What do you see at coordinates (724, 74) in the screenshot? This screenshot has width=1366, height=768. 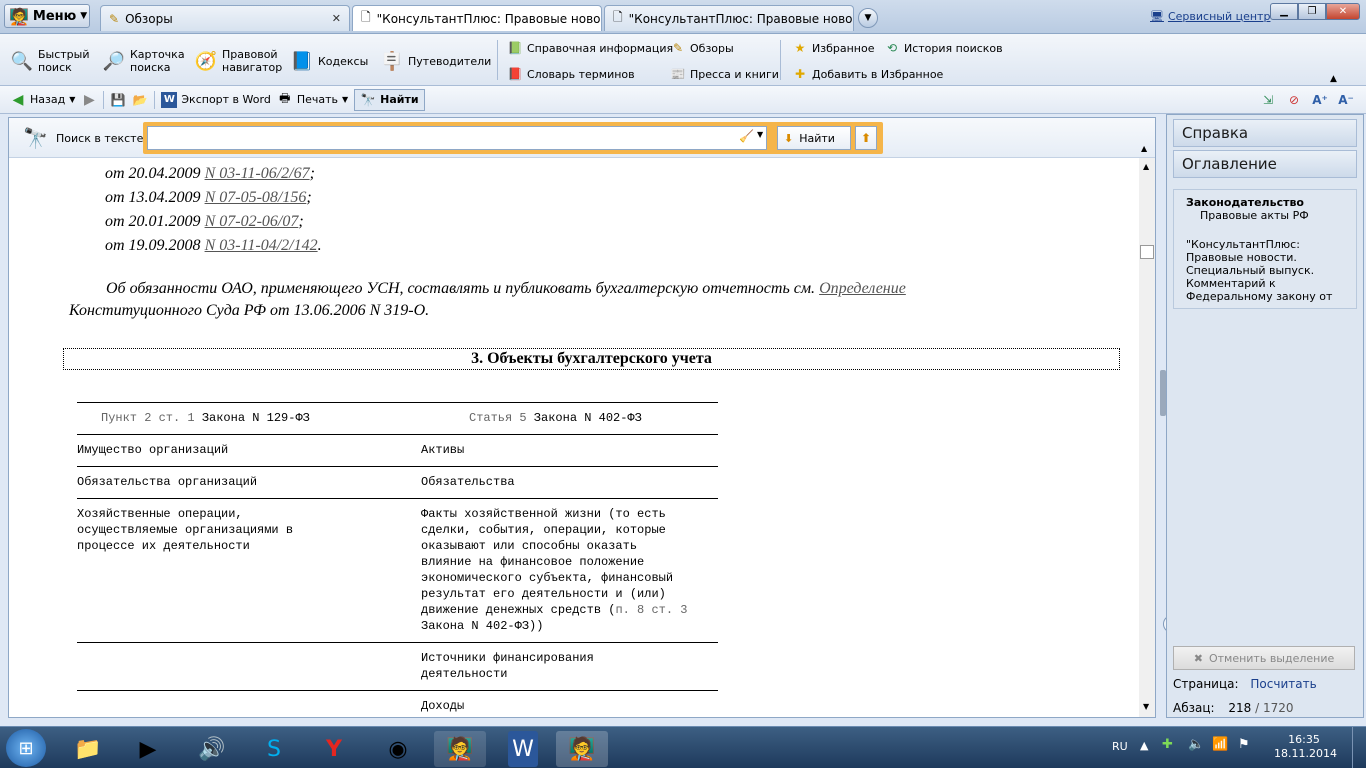 I see `press-books-button: 📰 Пресса и книги` at bounding box center [724, 74].